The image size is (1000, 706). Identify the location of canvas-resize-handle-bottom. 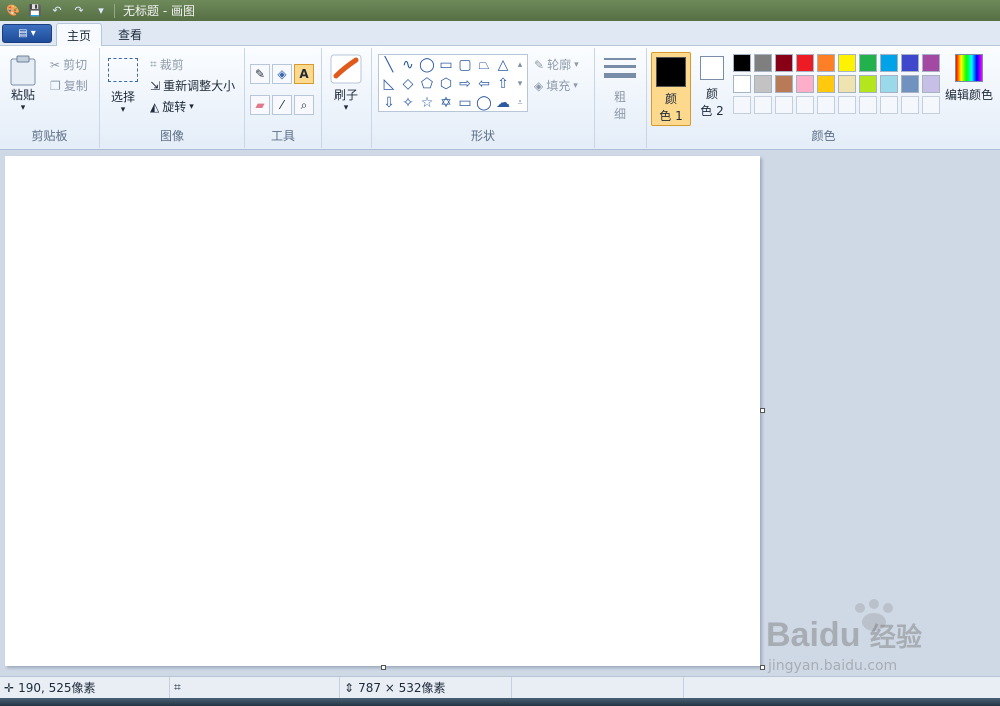
(383, 667).